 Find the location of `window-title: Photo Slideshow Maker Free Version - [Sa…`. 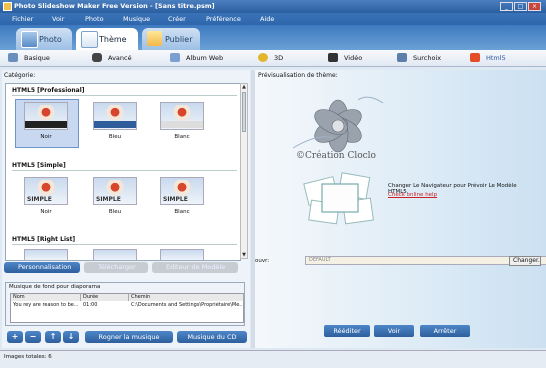

window-title: Photo Slideshow Maker Free Version - [Sa… is located at coordinates (114, 6).